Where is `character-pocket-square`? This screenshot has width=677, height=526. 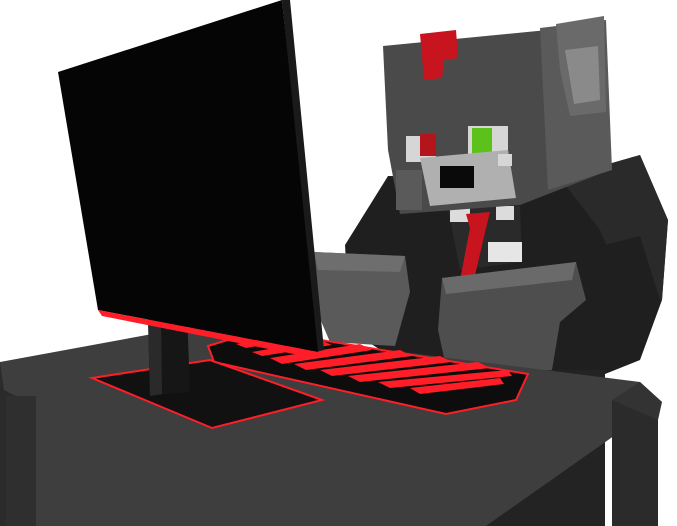 character-pocket-square is located at coordinates (505, 252).